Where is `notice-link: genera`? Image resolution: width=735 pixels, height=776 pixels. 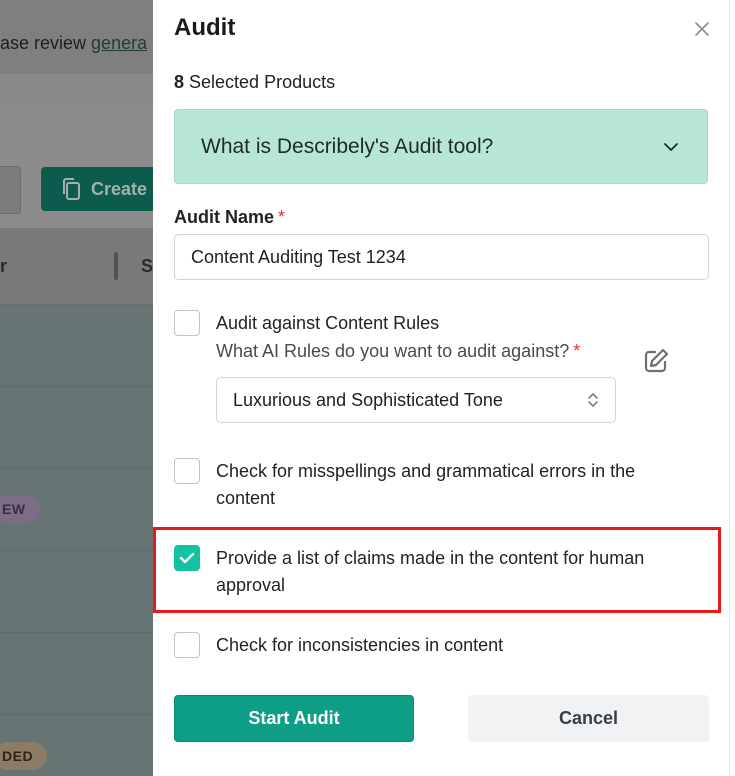 notice-link: genera is located at coordinates (119, 43).